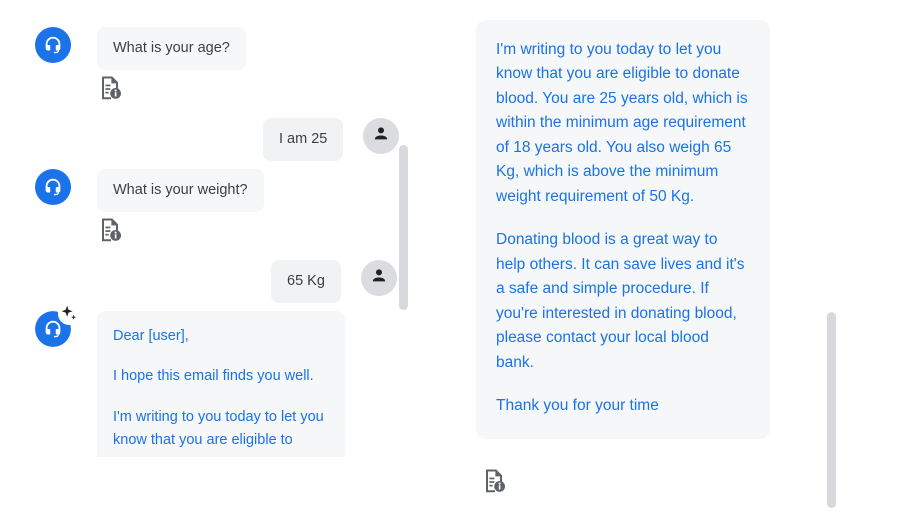 Image resolution: width=902 pixels, height=528 pixels. I want to click on chat-scrollbar-thumb, so click(403, 227).